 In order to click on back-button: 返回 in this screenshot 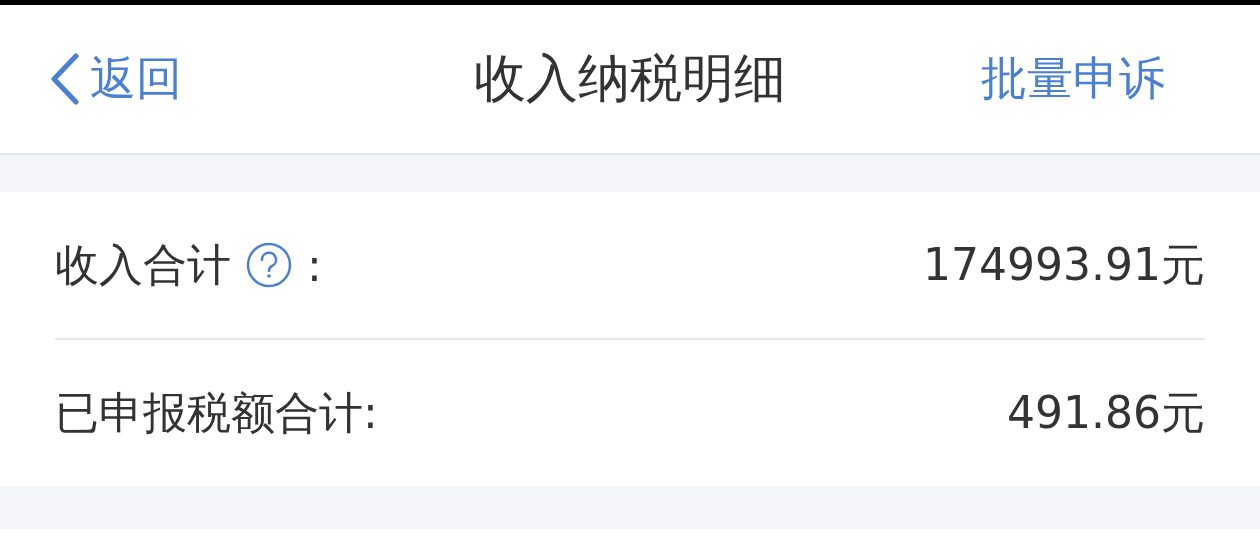, I will do `click(116, 79)`.